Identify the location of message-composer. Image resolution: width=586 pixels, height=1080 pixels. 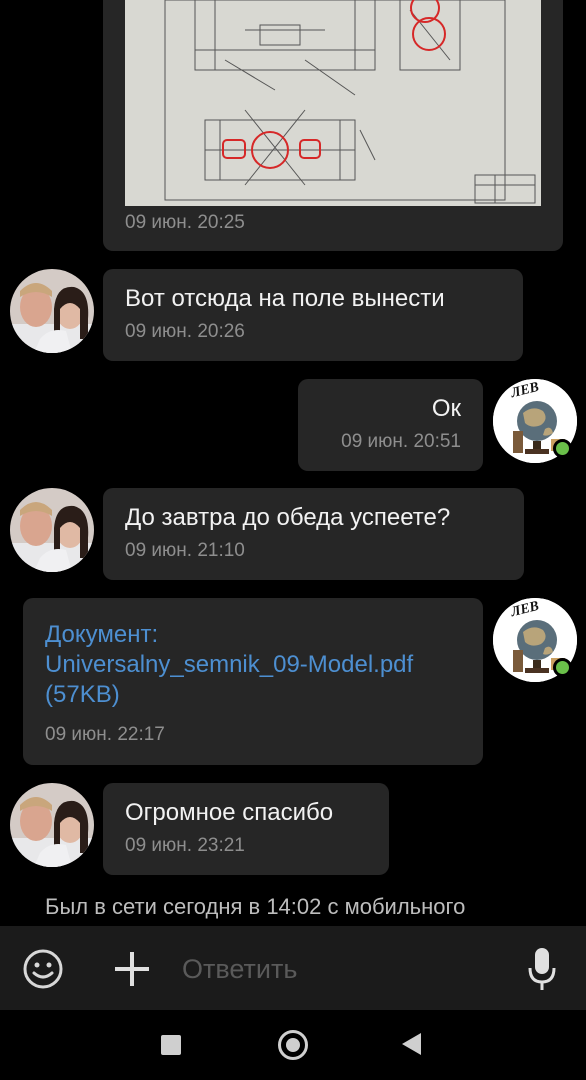
(293, 968).